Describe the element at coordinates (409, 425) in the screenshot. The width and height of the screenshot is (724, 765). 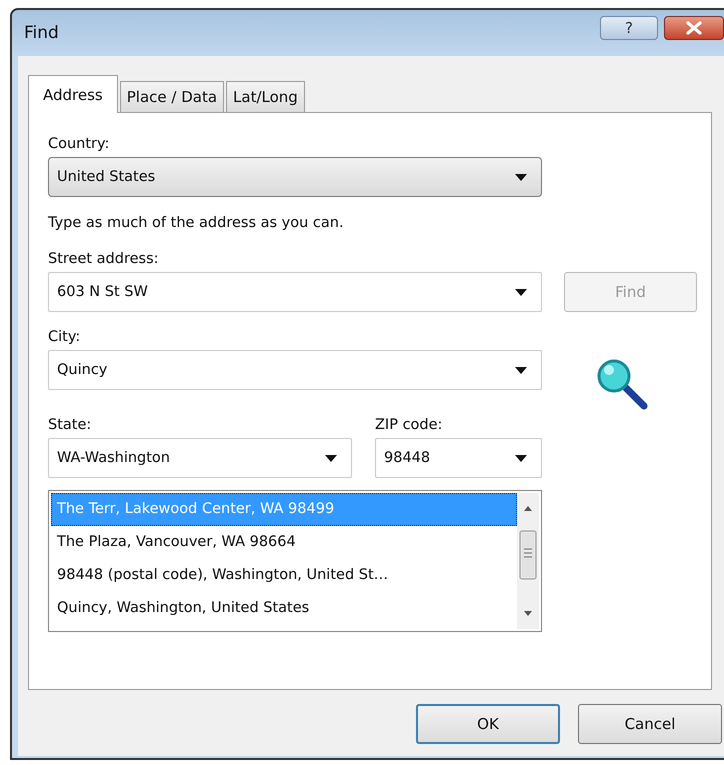
I see `field-label: ZIP code:` at that location.